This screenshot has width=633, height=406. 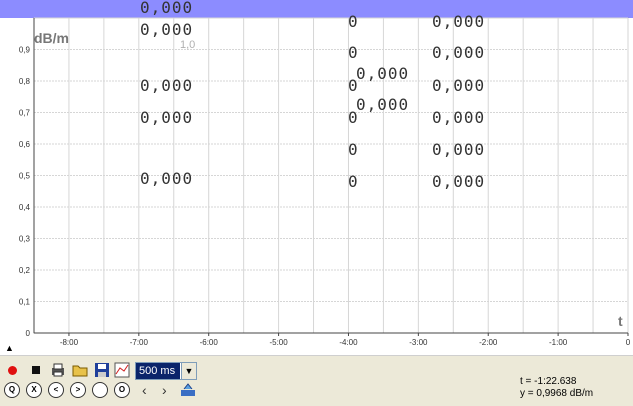 What do you see at coordinates (36, 370) in the screenshot?
I see `stop-icon` at bounding box center [36, 370].